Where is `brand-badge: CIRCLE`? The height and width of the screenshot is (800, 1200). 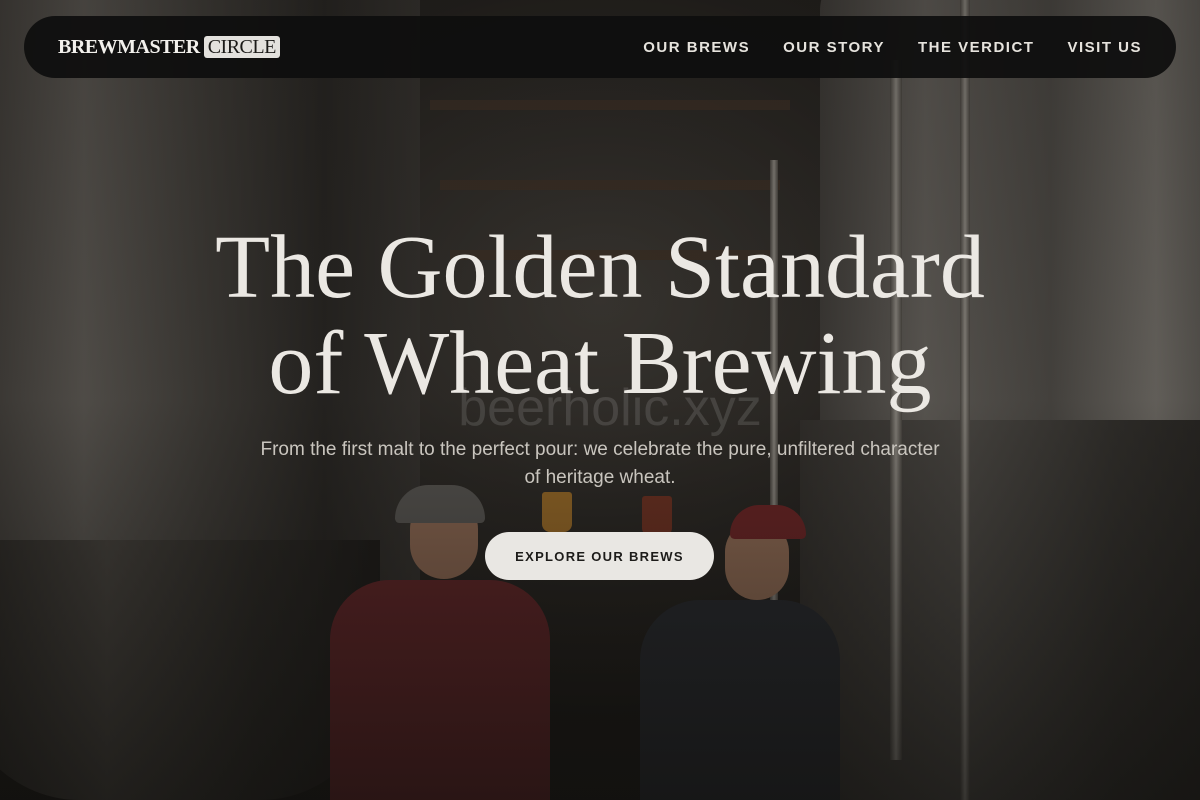 brand-badge: CIRCLE is located at coordinates (241, 47).